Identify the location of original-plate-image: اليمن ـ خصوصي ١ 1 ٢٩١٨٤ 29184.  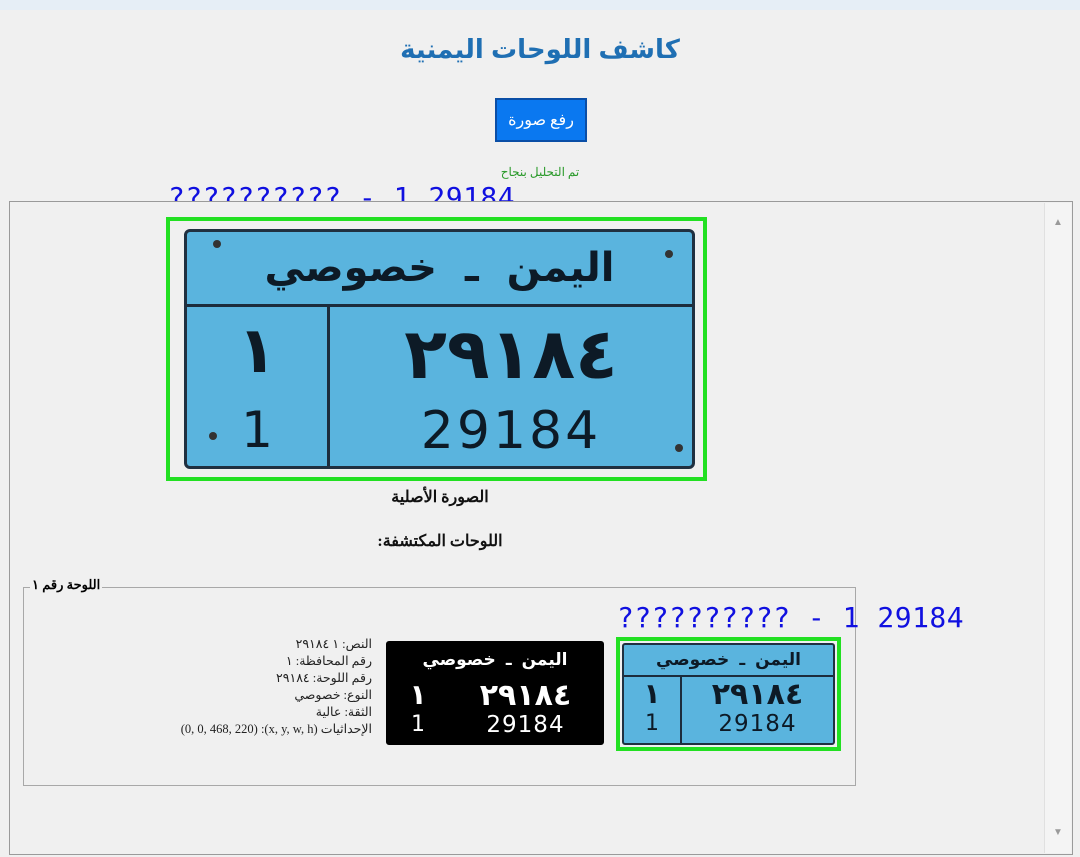
(439, 349).